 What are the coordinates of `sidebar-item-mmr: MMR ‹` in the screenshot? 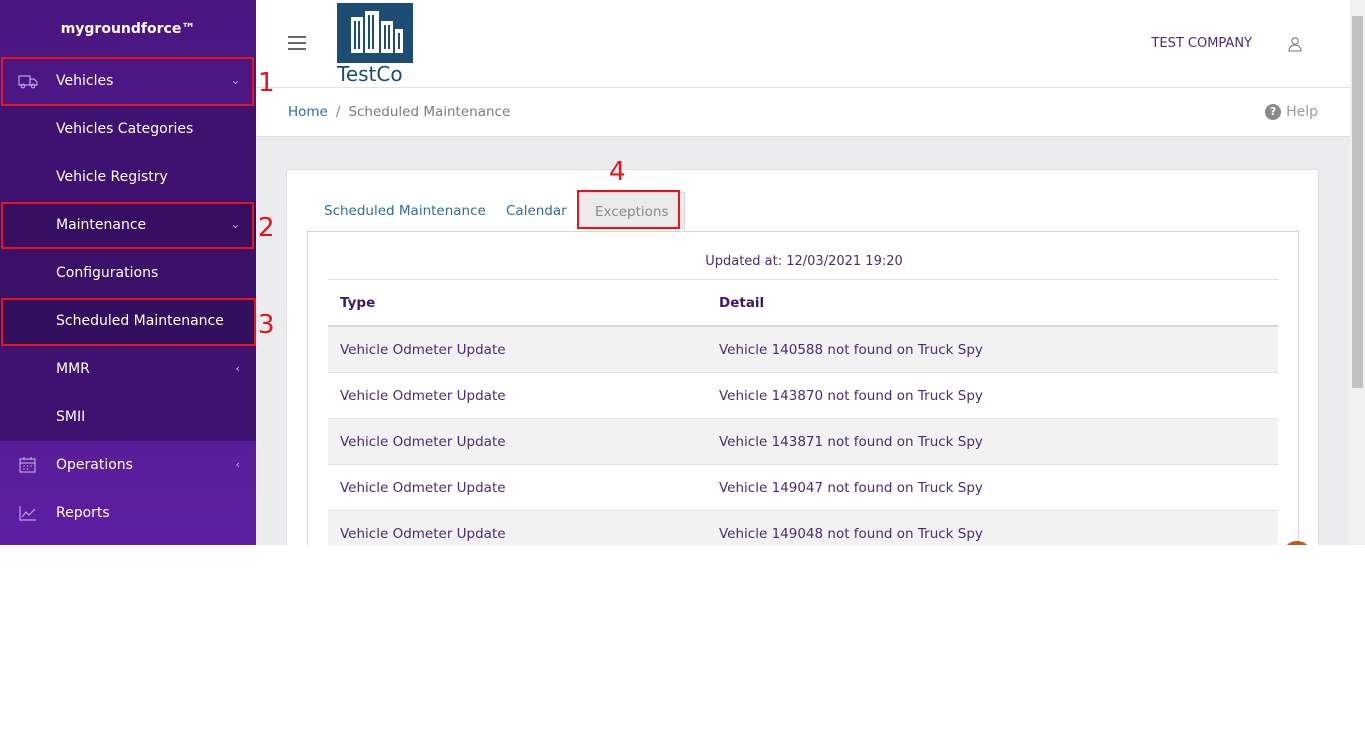 It's located at (128, 369).